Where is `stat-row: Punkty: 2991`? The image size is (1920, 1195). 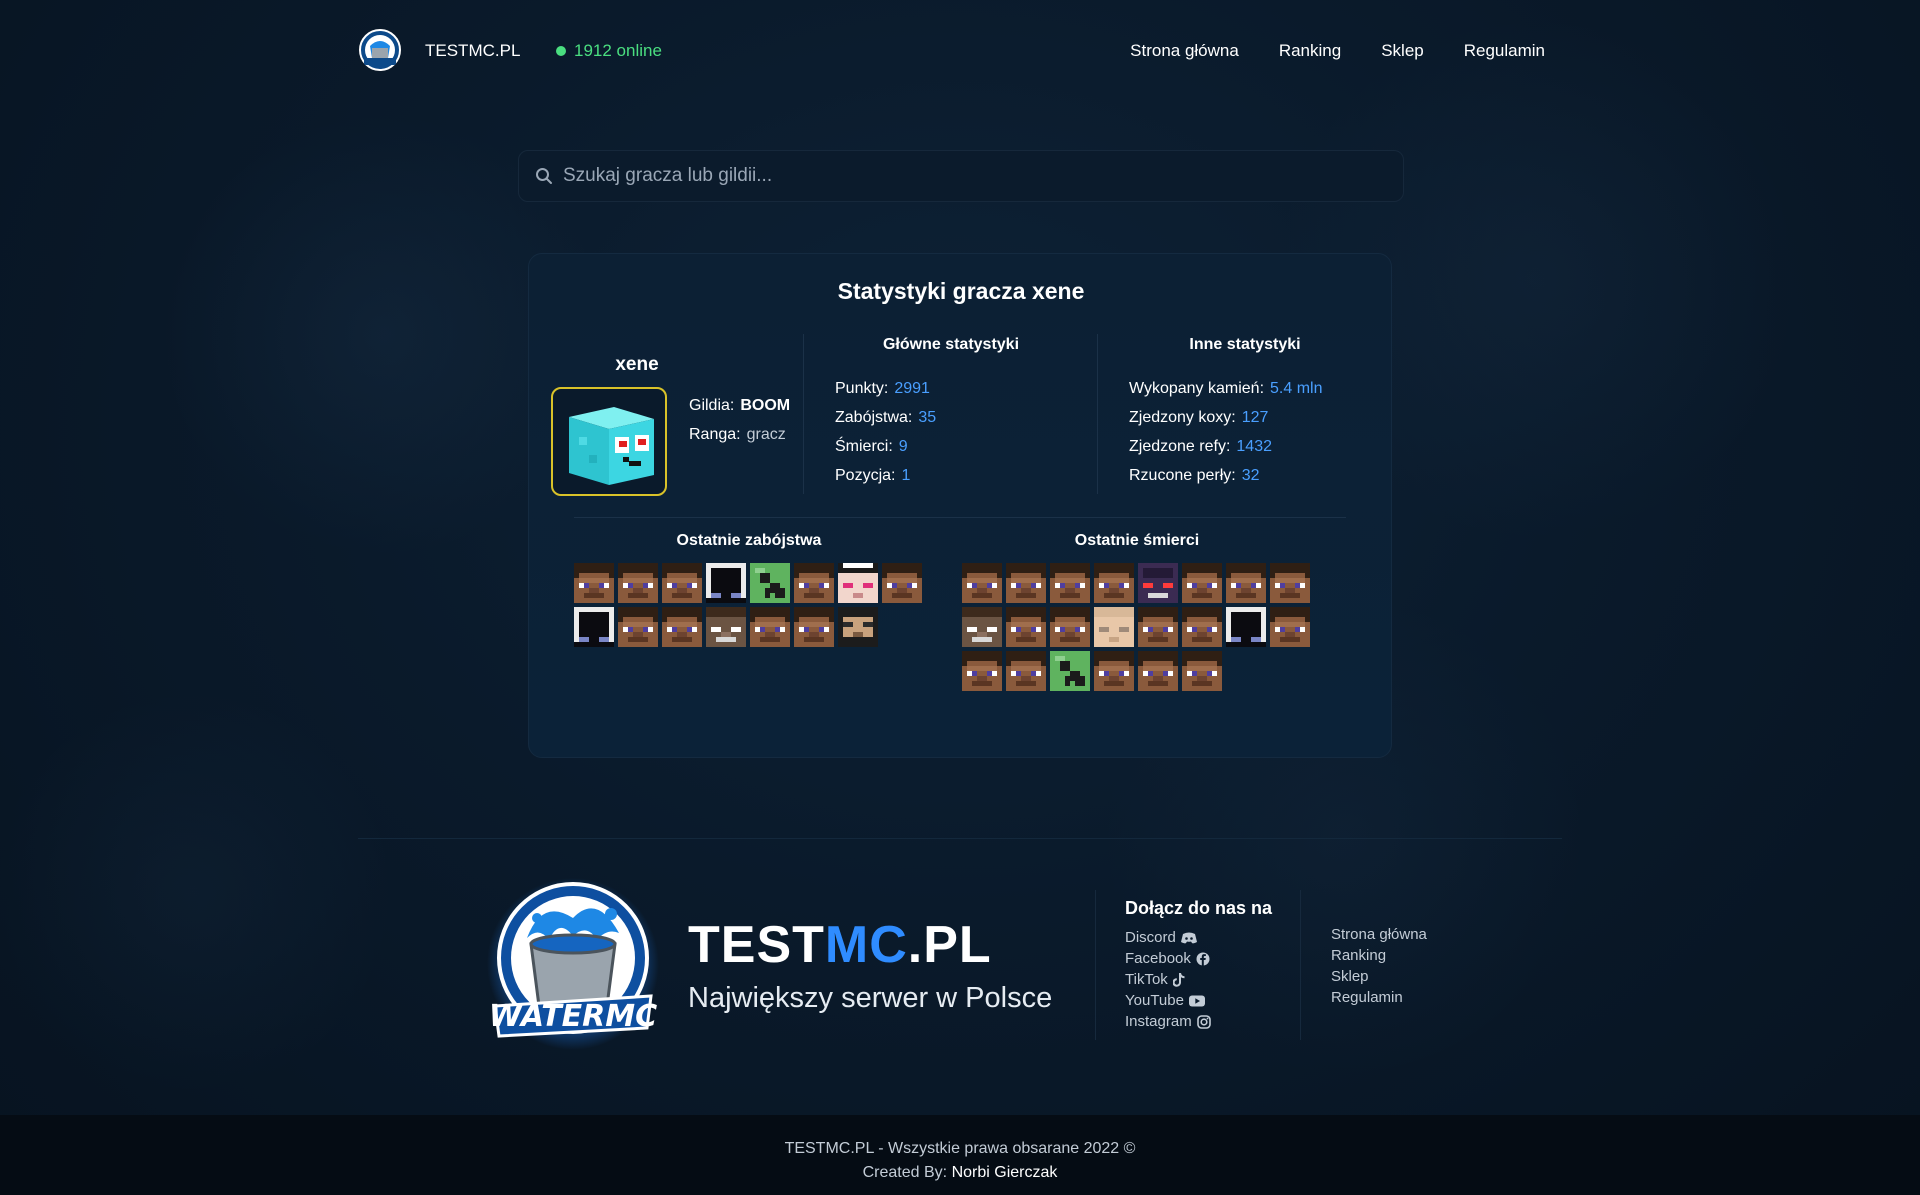 stat-row: Punkty: 2991 is located at coordinates (885, 388).